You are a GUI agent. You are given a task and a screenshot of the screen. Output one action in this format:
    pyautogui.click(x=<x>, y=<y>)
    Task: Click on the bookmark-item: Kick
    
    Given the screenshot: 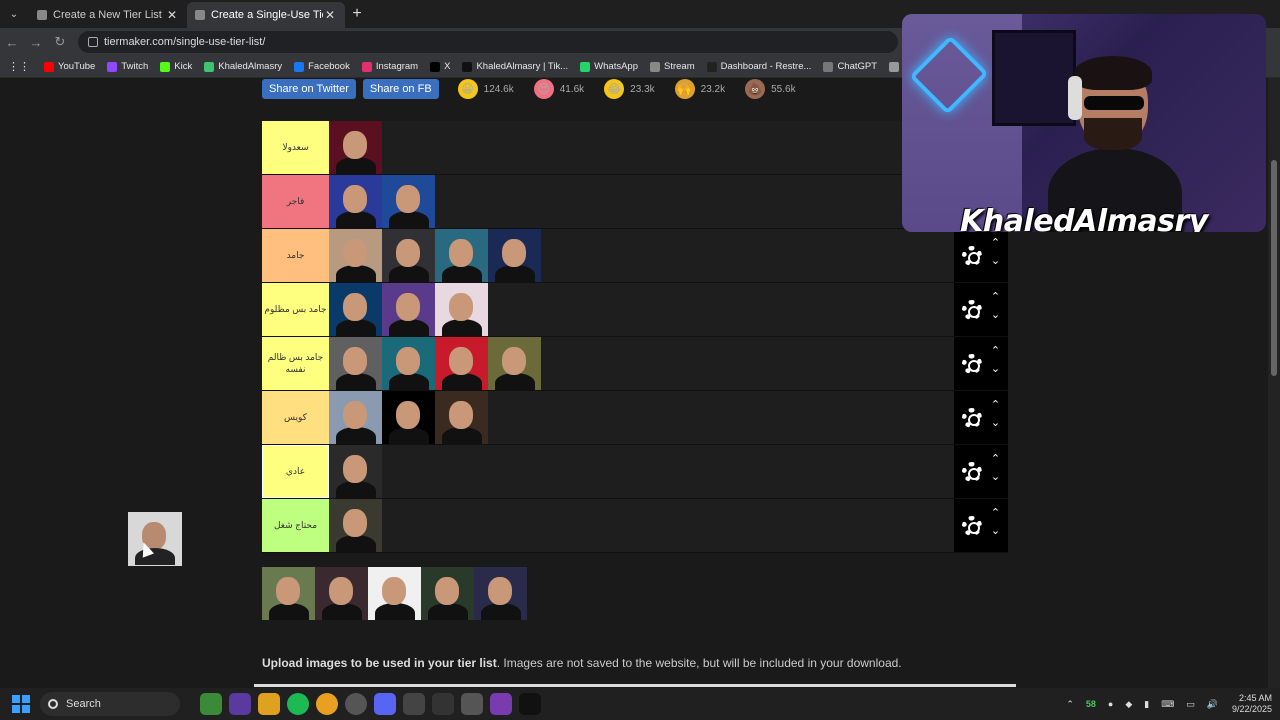 What is the action you would take?
    pyautogui.click(x=176, y=66)
    